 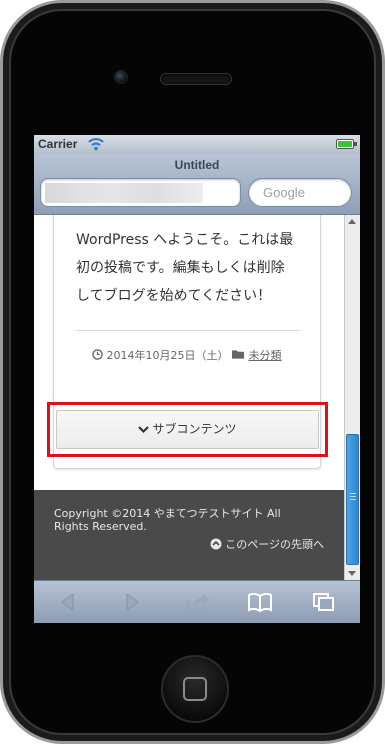 I want to click on sub-content-button: サブコンテンツ, so click(x=187, y=429).